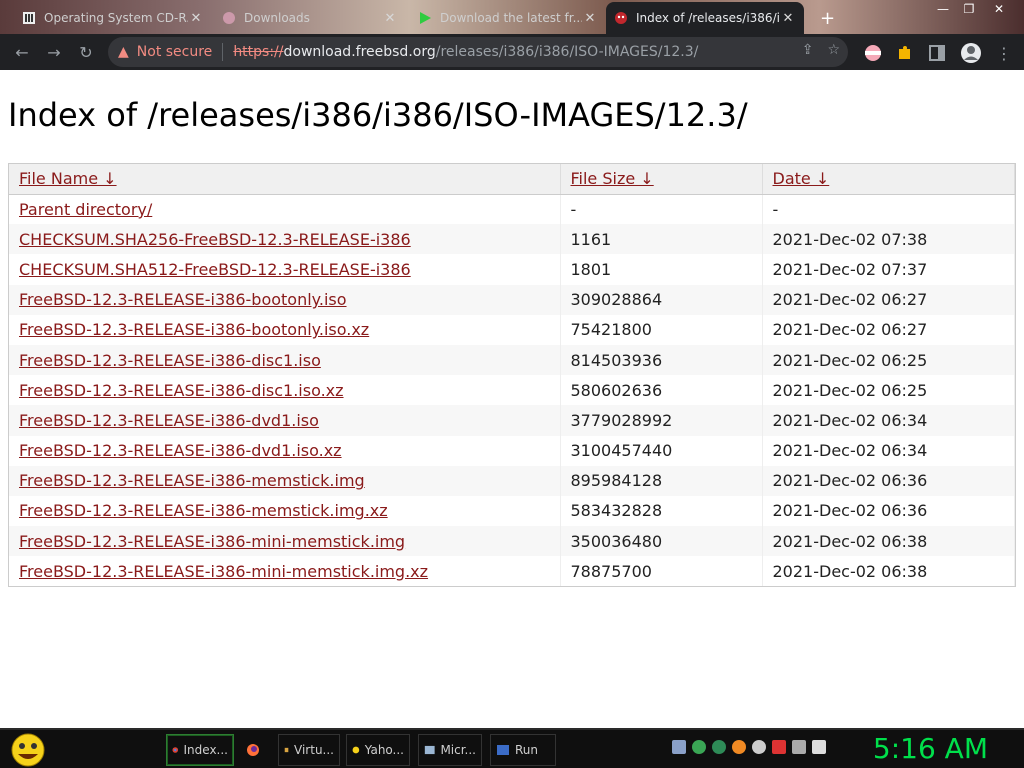  What do you see at coordinates (527, 750) in the screenshot?
I see `task-label: Run` at bounding box center [527, 750].